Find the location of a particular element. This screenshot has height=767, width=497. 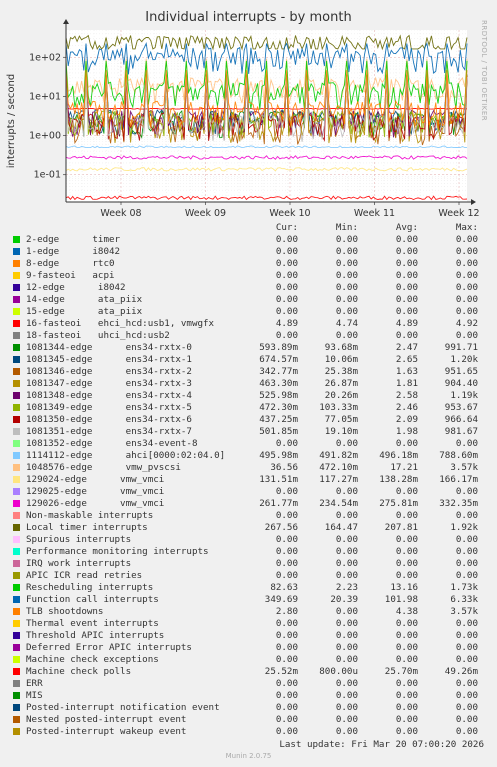

legend-cur: 267.56 is located at coordinates (281, 527).